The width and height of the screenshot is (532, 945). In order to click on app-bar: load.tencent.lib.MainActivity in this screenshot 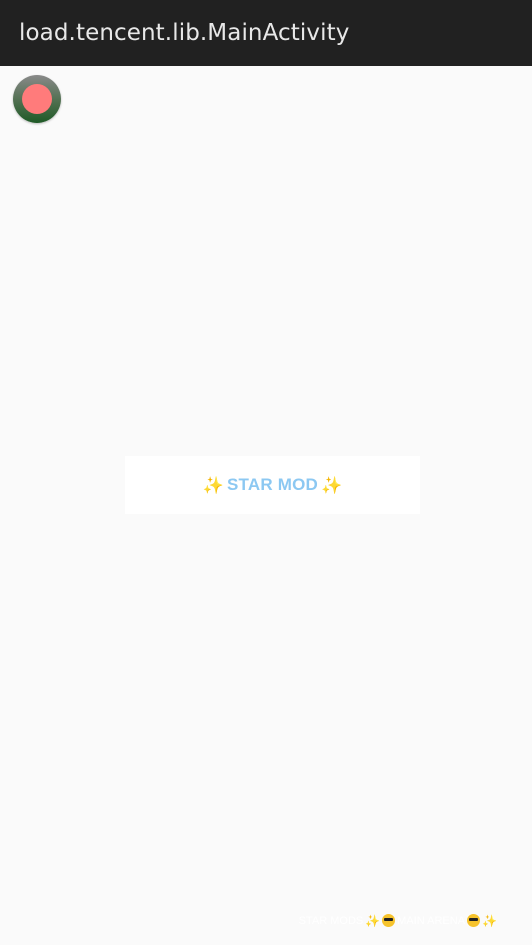, I will do `click(266, 33)`.